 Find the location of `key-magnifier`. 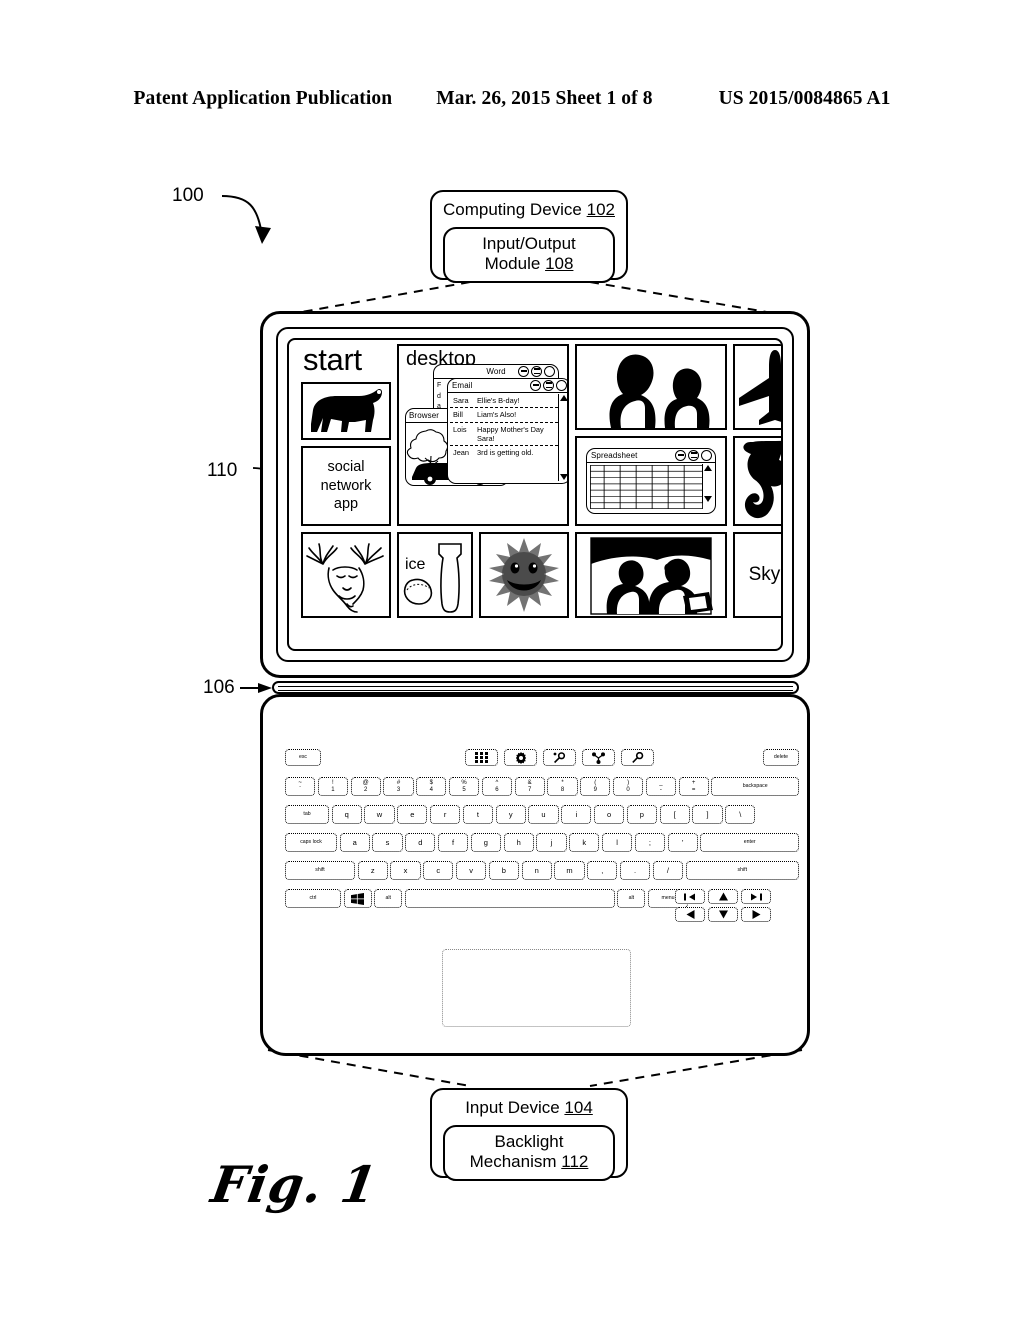

key-magnifier is located at coordinates (559, 757).